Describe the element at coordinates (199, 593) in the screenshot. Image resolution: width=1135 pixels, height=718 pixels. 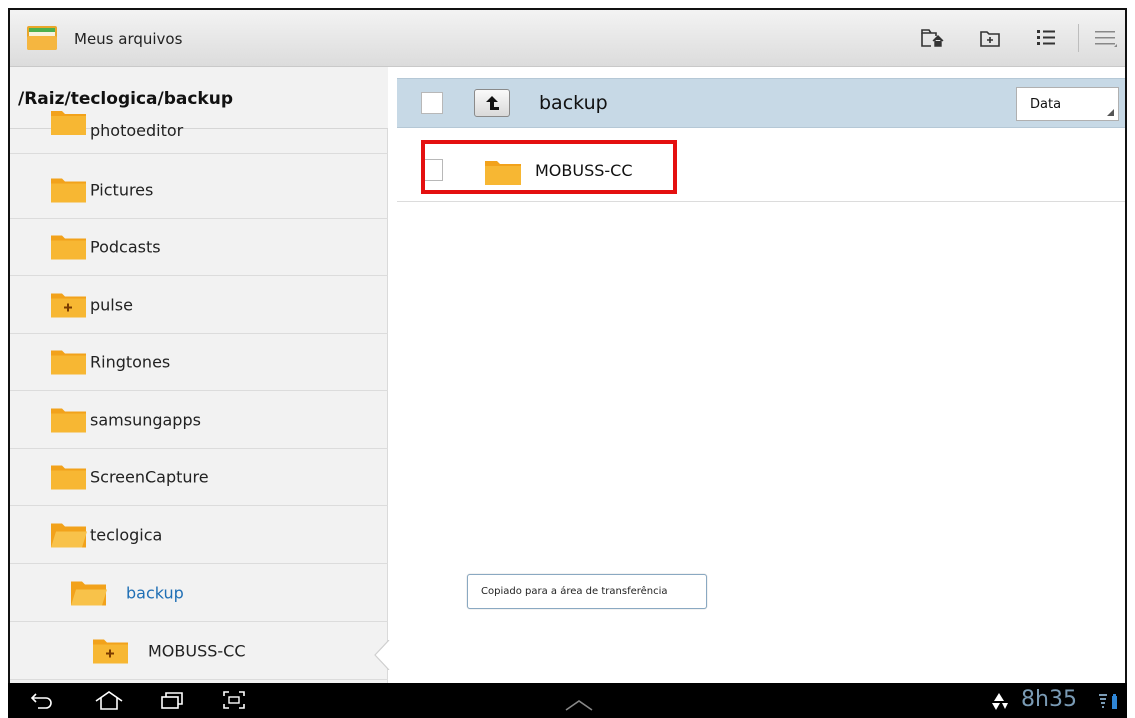
I see `sidebar-item-backup: backup` at that location.